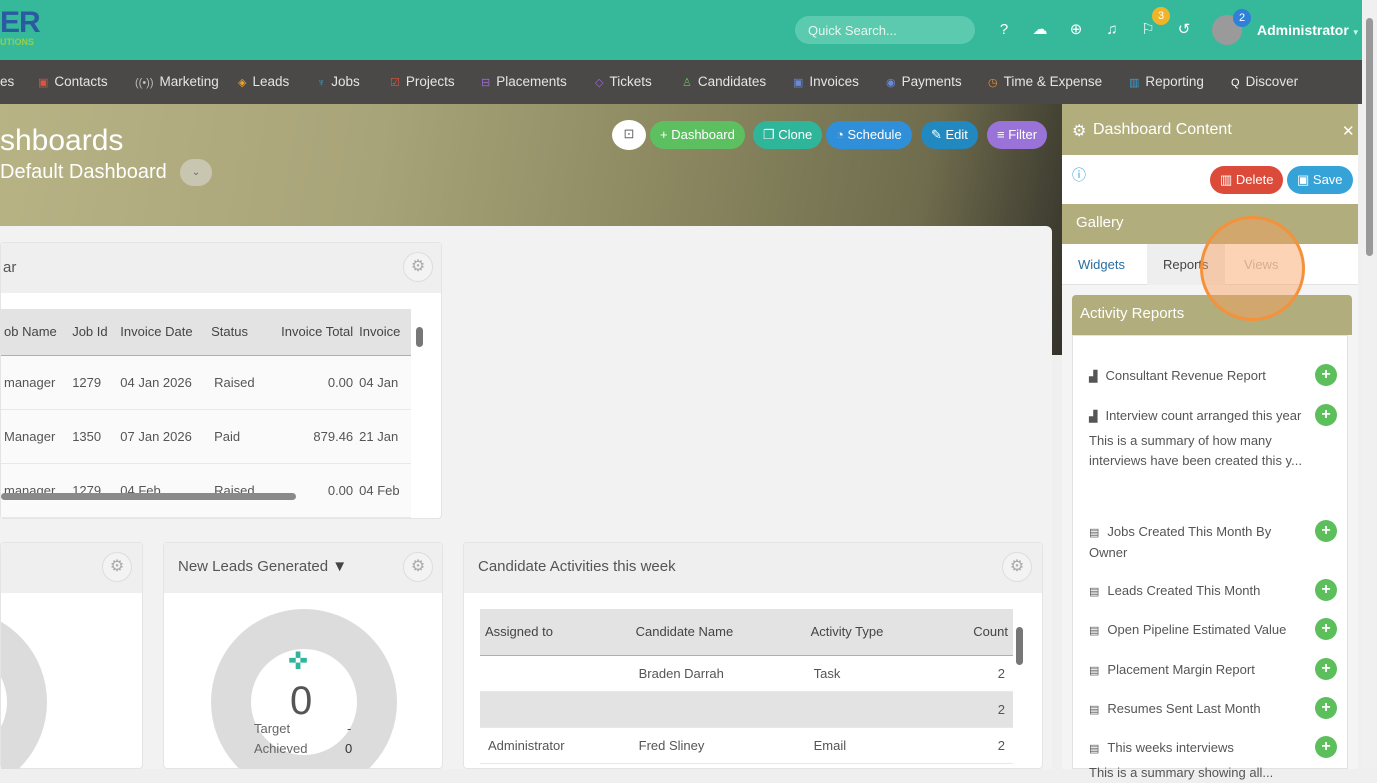 The image size is (1377, 783). What do you see at coordinates (873, 632) in the screenshot?
I see `column-header: Activity Type` at bounding box center [873, 632].